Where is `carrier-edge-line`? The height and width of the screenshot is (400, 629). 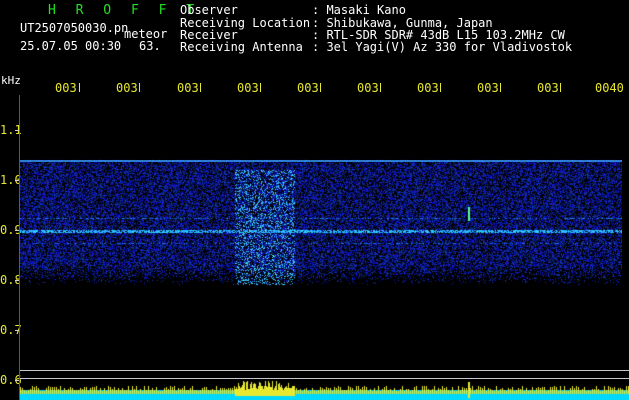
carrier-edge-line is located at coordinates (321, 161).